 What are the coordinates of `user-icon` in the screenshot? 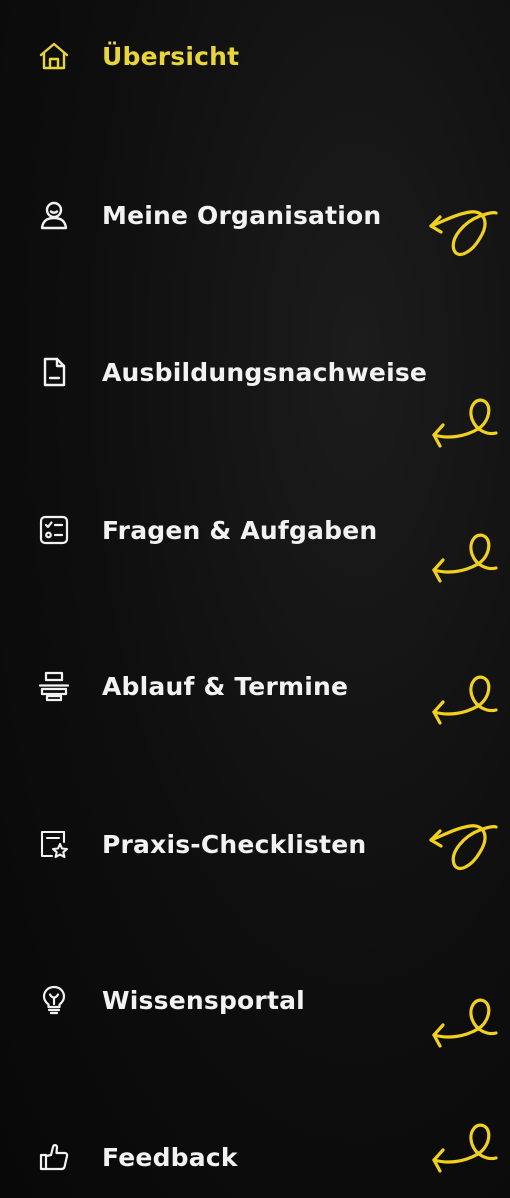 It's located at (54, 215).